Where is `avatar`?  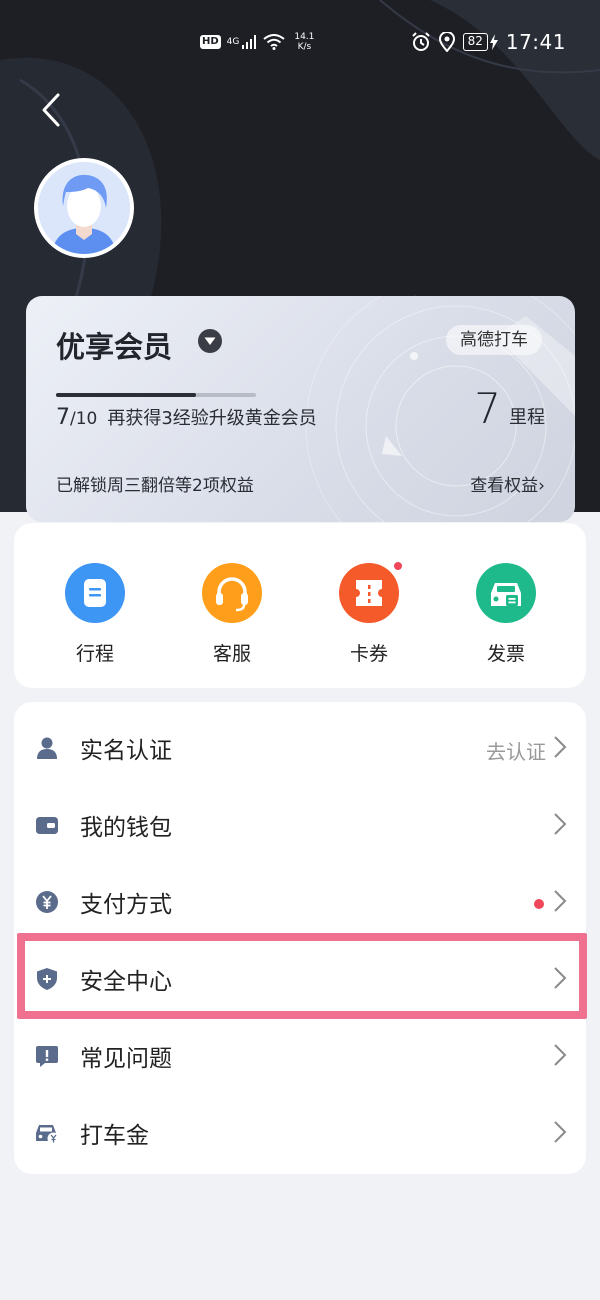 avatar is located at coordinates (84, 208).